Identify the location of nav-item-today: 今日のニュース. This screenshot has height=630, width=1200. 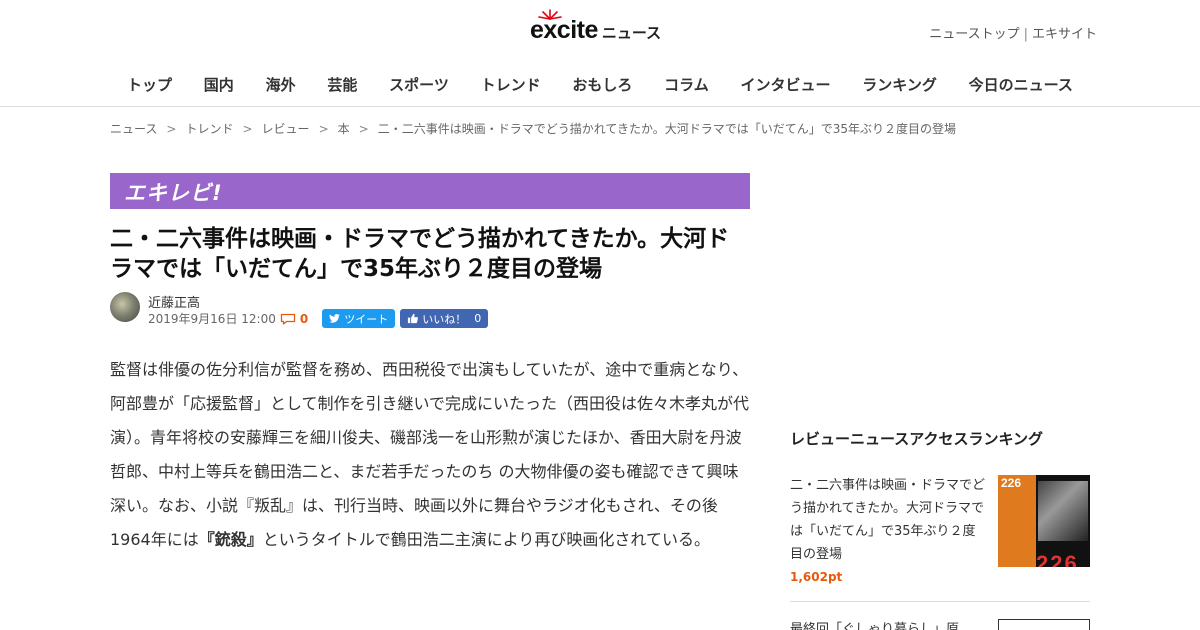
(1021, 84).